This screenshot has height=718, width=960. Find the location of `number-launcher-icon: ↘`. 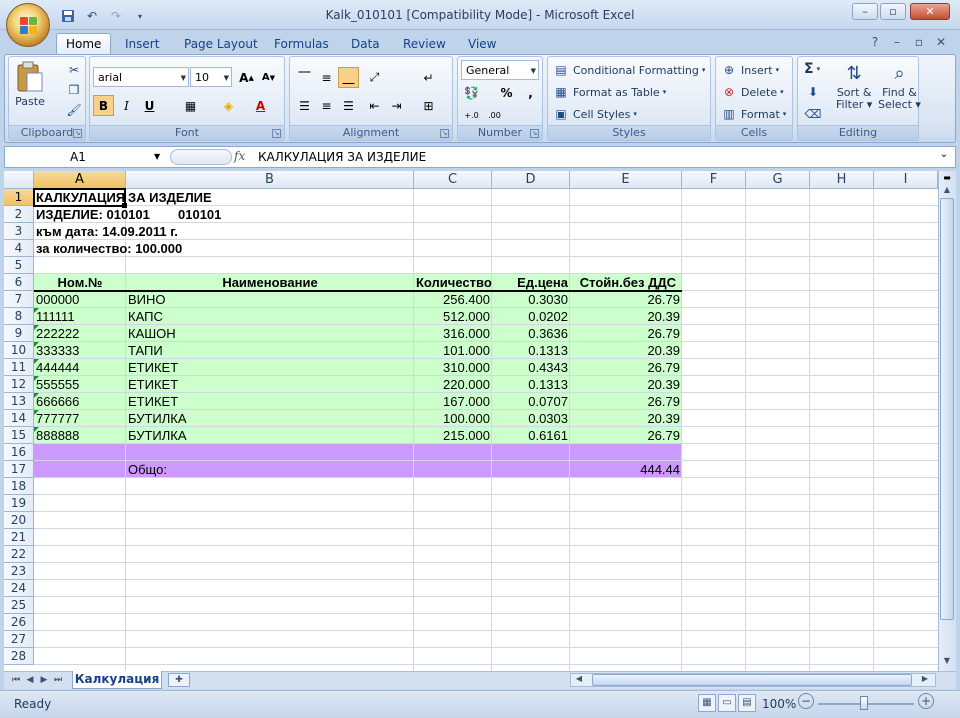

number-launcher-icon: ↘ is located at coordinates (534, 133).